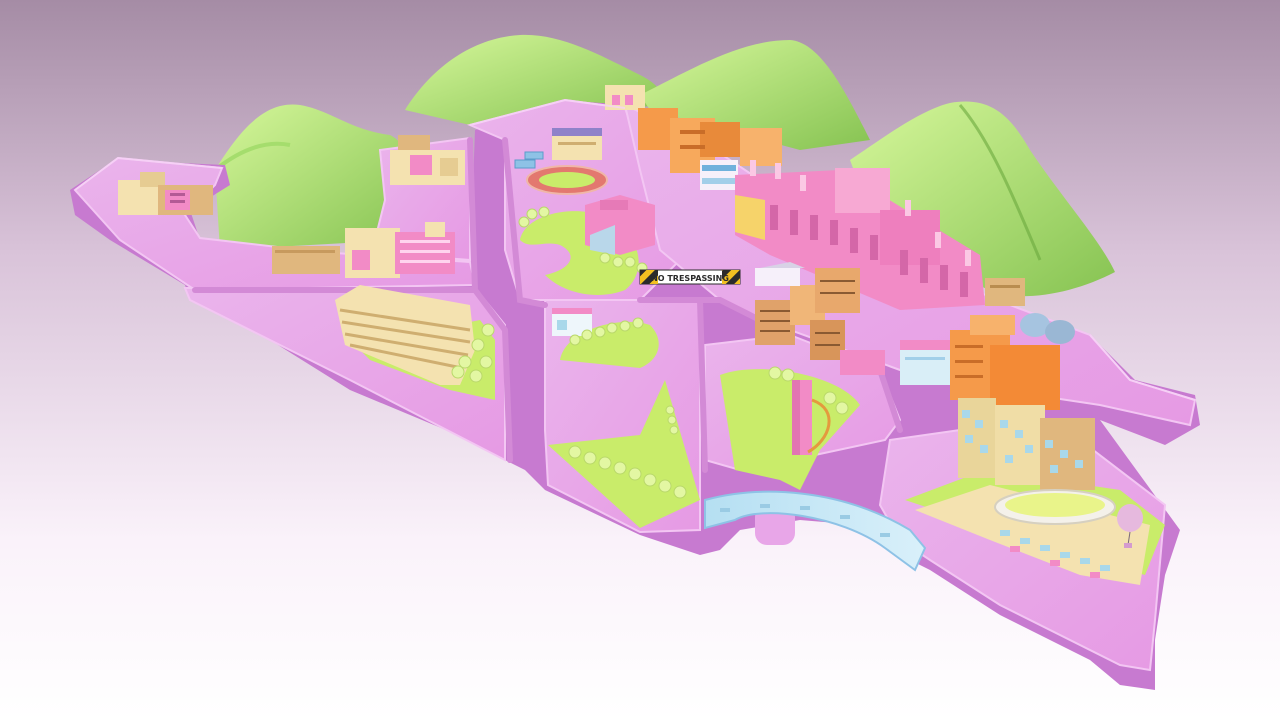  I want to click on no-trespassing-barrier: NO TRESPASSING, so click(690, 277).